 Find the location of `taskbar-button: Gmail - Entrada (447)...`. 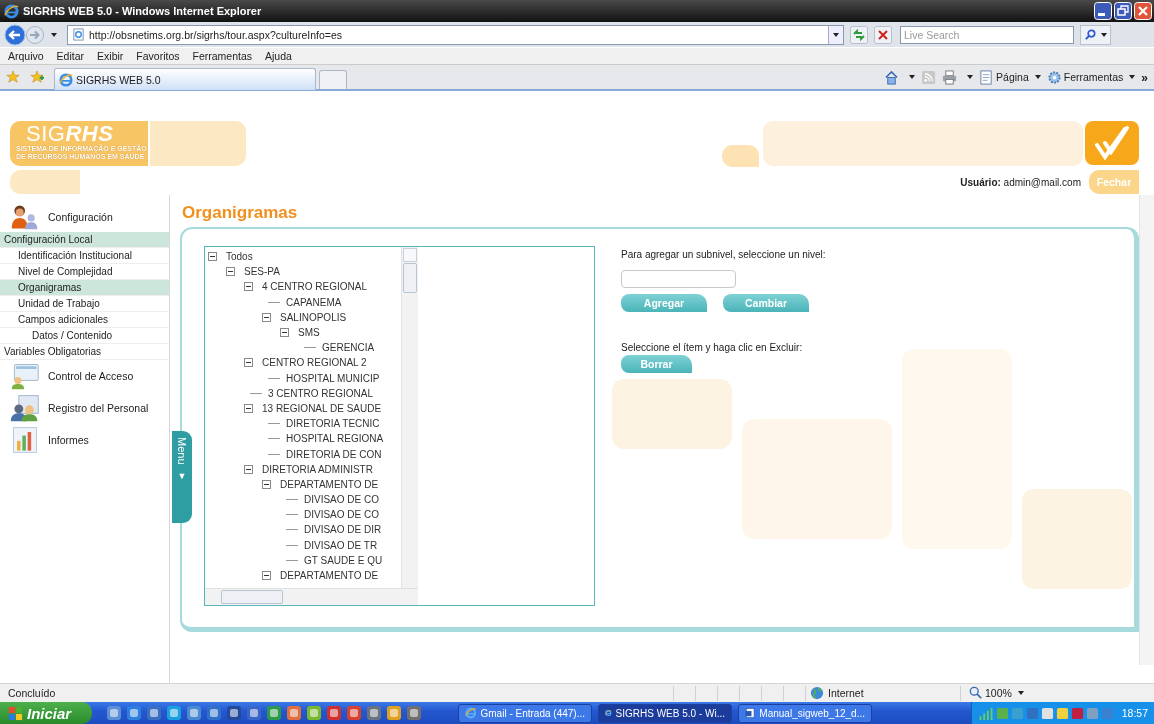

taskbar-button: Gmail - Entrada (447)... is located at coordinates (525, 713).